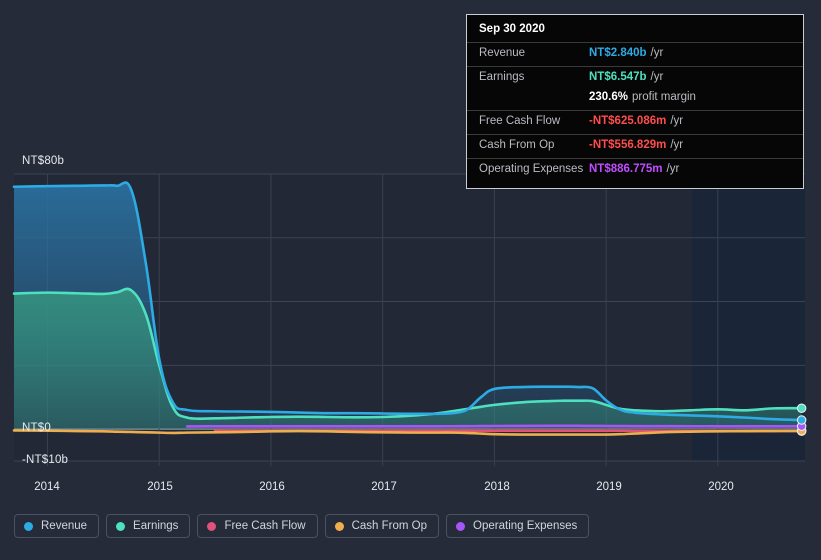  What do you see at coordinates (339, 526) in the screenshot?
I see `legend-dot-icon-cash-from-op` at bounding box center [339, 526].